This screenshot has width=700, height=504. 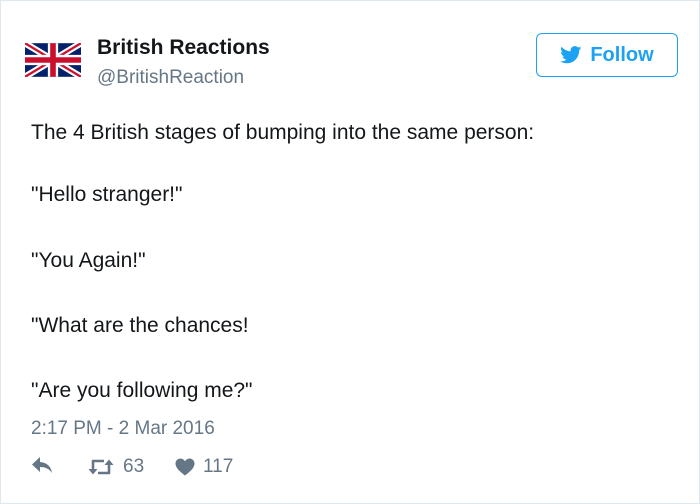 What do you see at coordinates (622, 54) in the screenshot?
I see `follow-label: Follow` at bounding box center [622, 54].